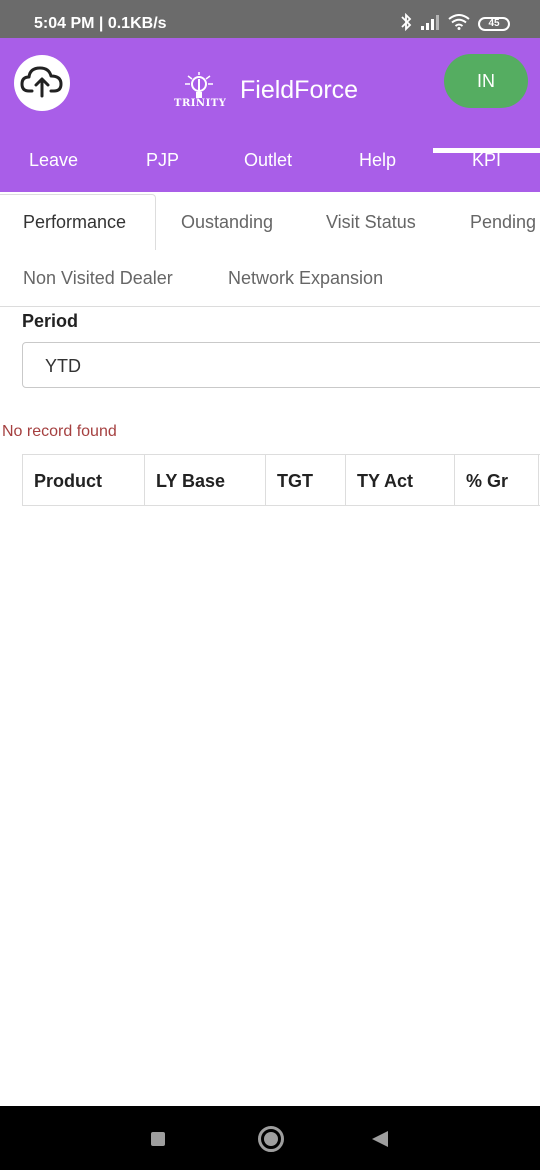 Image resolution: width=540 pixels, height=1170 pixels. What do you see at coordinates (162, 160) in the screenshot?
I see `nav-item-pjp: PJP` at bounding box center [162, 160].